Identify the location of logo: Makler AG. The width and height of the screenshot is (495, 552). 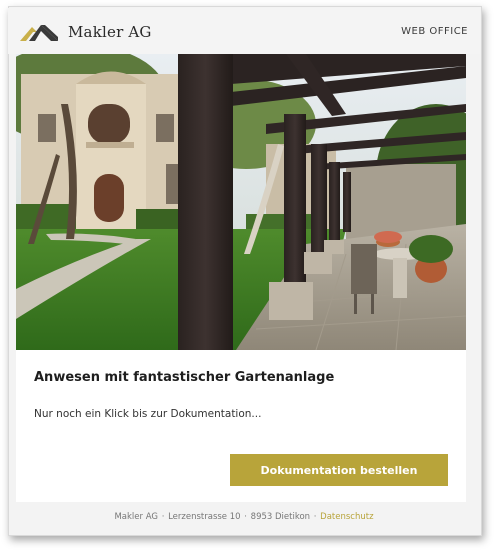
(85, 32).